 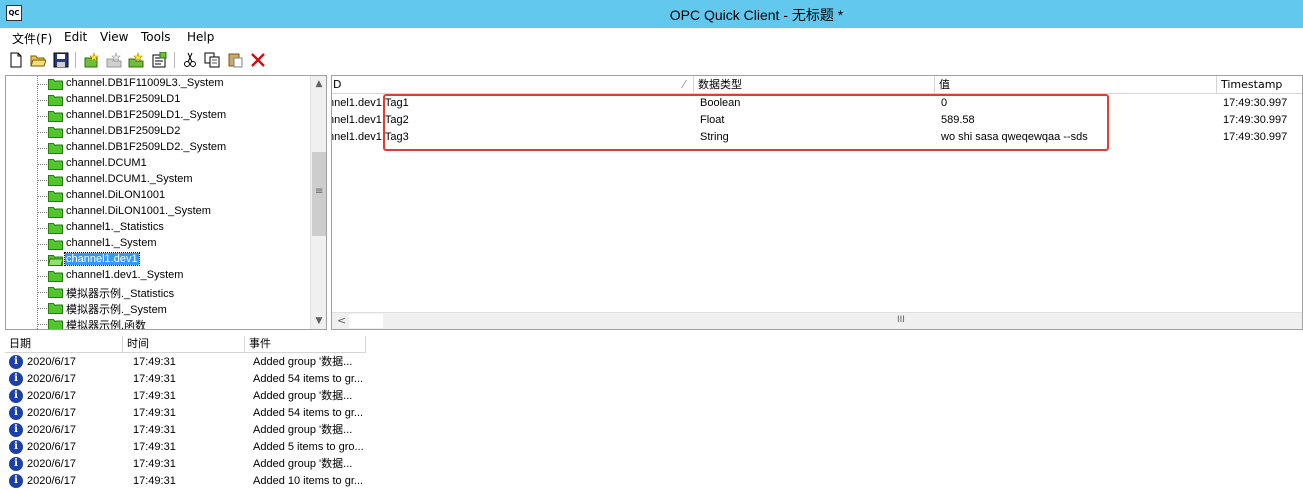 What do you see at coordinates (513, 85) in the screenshot?
I see `column-header-item-id: D ⁄` at bounding box center [513, 85].